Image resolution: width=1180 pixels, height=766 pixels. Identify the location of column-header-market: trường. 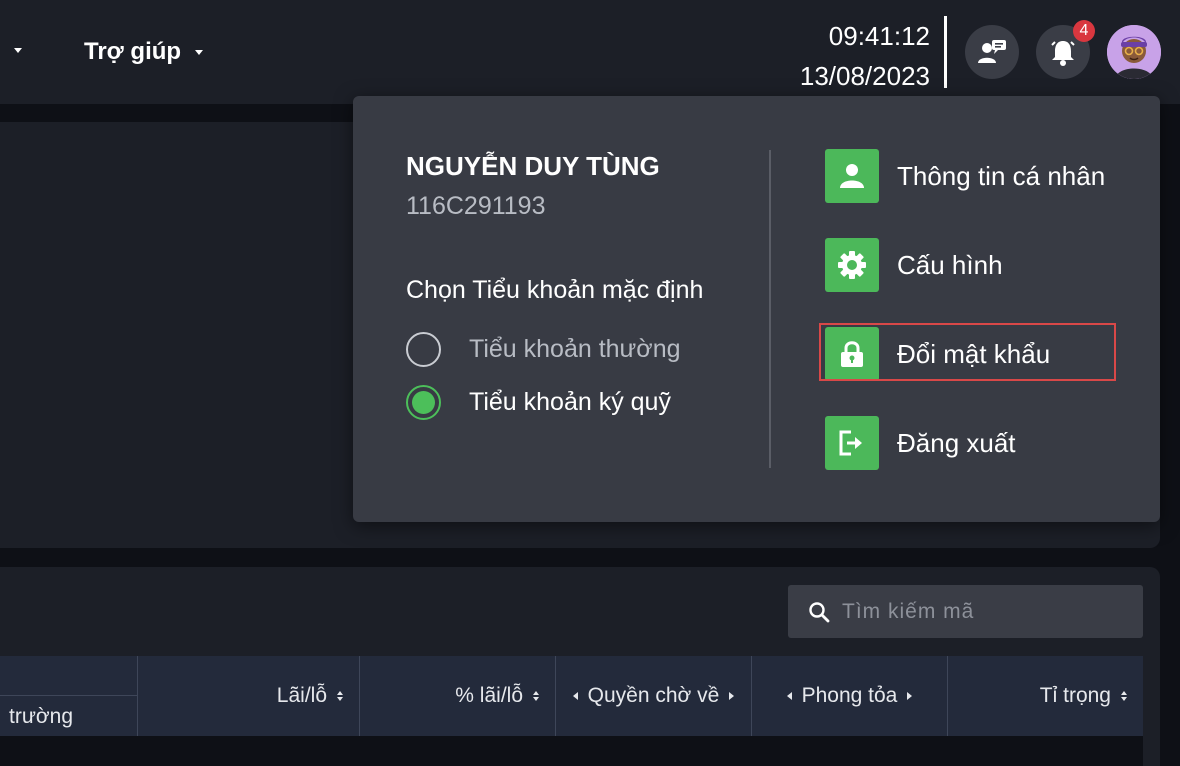
(68, 696).